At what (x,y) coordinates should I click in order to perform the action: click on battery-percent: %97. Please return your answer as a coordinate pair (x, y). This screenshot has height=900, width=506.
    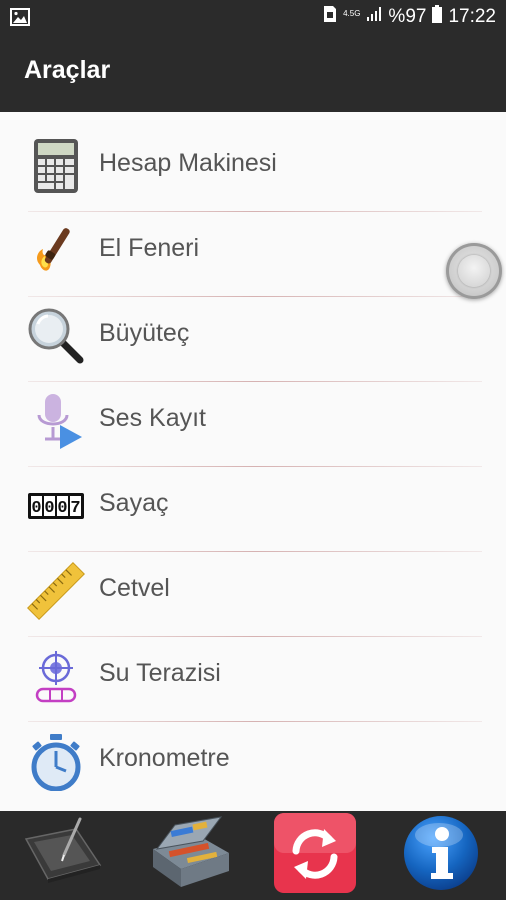
    Looking at the image, I should click on (407, 16).